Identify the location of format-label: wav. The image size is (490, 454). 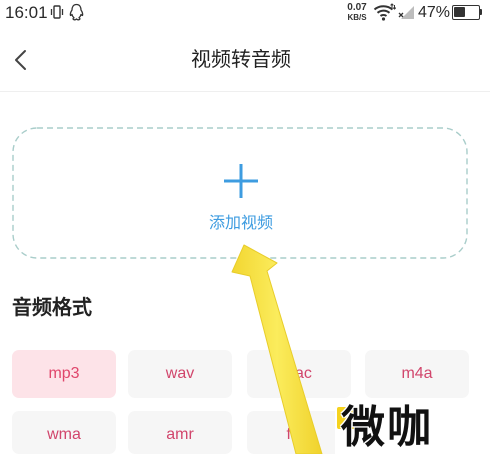
(180, 373).